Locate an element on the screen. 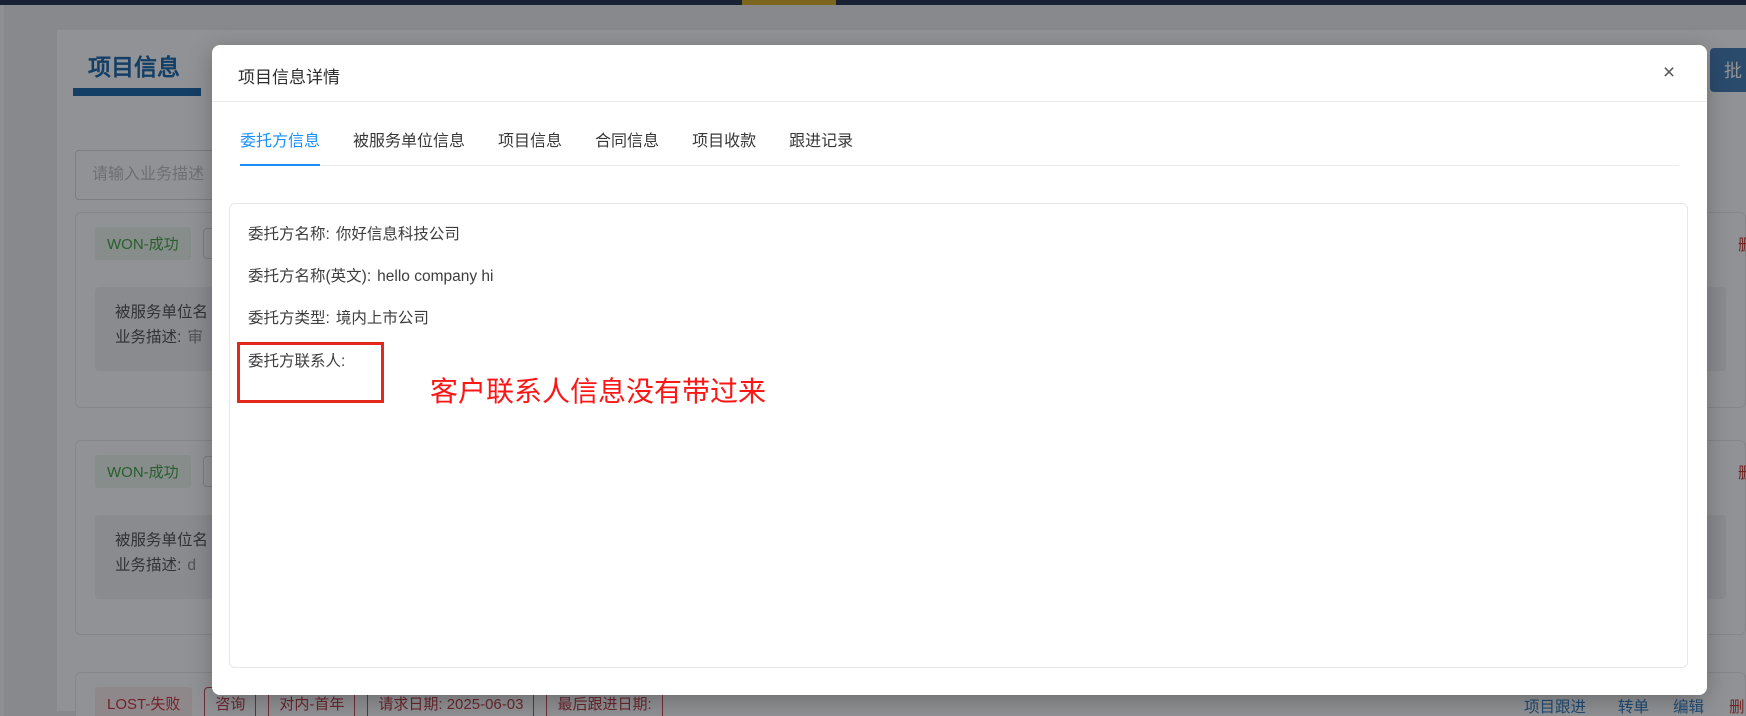 Image resolution: width=1746 pixels, height=716 pixels. modal-header-divider is located at coordinates (959, 101).